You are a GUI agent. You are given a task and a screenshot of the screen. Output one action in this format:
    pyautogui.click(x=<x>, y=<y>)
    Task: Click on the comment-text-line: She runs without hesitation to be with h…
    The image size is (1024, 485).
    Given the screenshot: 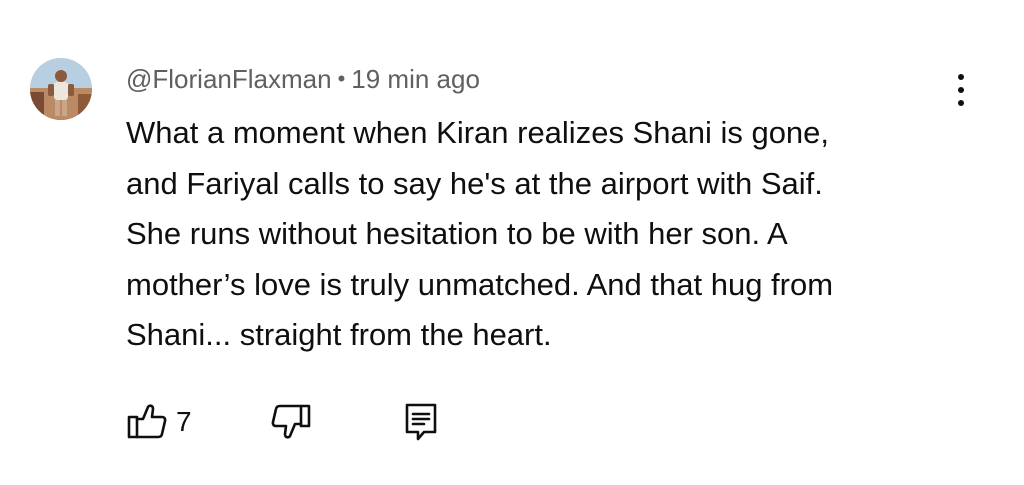 What is the action you would take?
    pyautogui.click(x=457, y=233)
    